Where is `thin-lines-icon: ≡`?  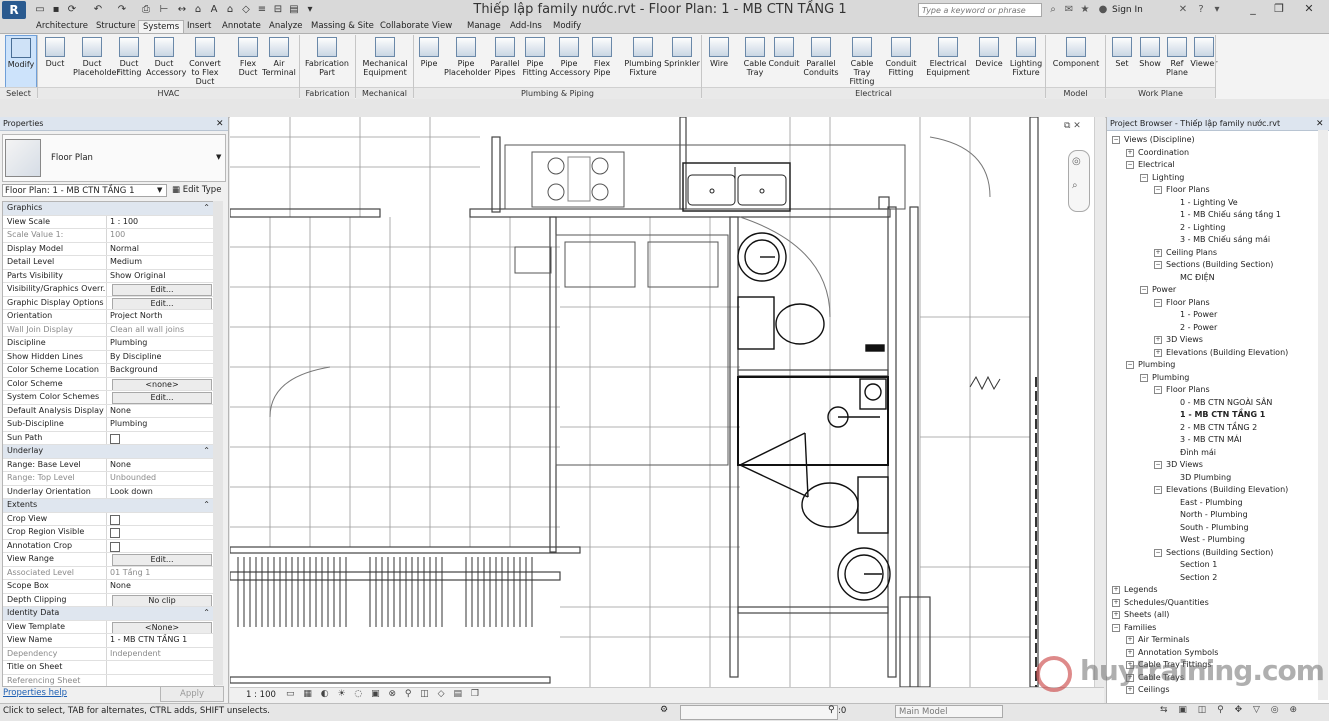 thin-lines-icon: ≡ is located at coordinates (262, 10).